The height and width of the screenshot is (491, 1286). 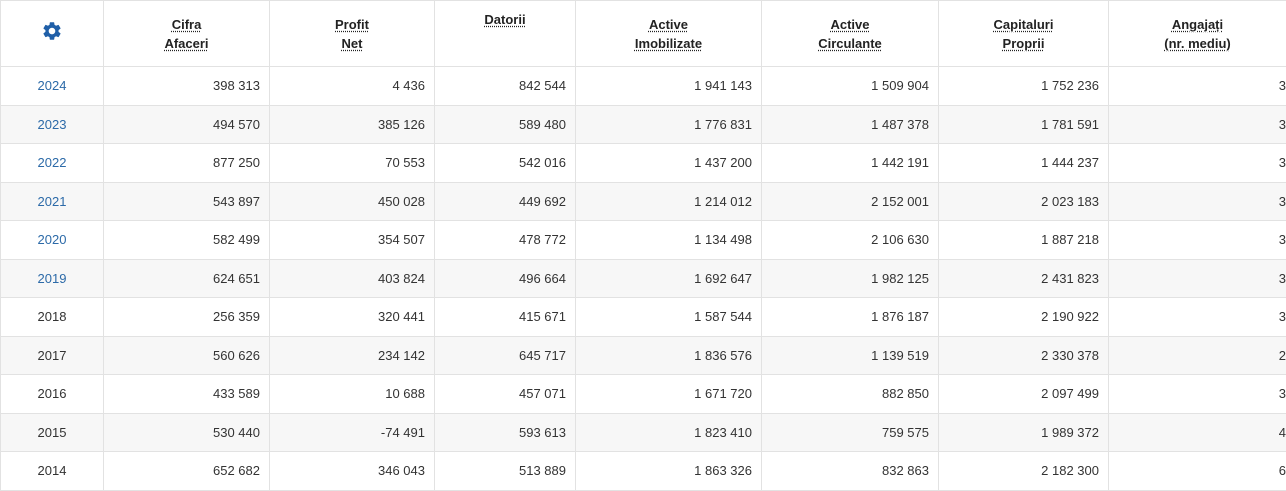 I want to click on cell-capitaluri-proprii: 2 330 378, so click(x=1024, y=355).